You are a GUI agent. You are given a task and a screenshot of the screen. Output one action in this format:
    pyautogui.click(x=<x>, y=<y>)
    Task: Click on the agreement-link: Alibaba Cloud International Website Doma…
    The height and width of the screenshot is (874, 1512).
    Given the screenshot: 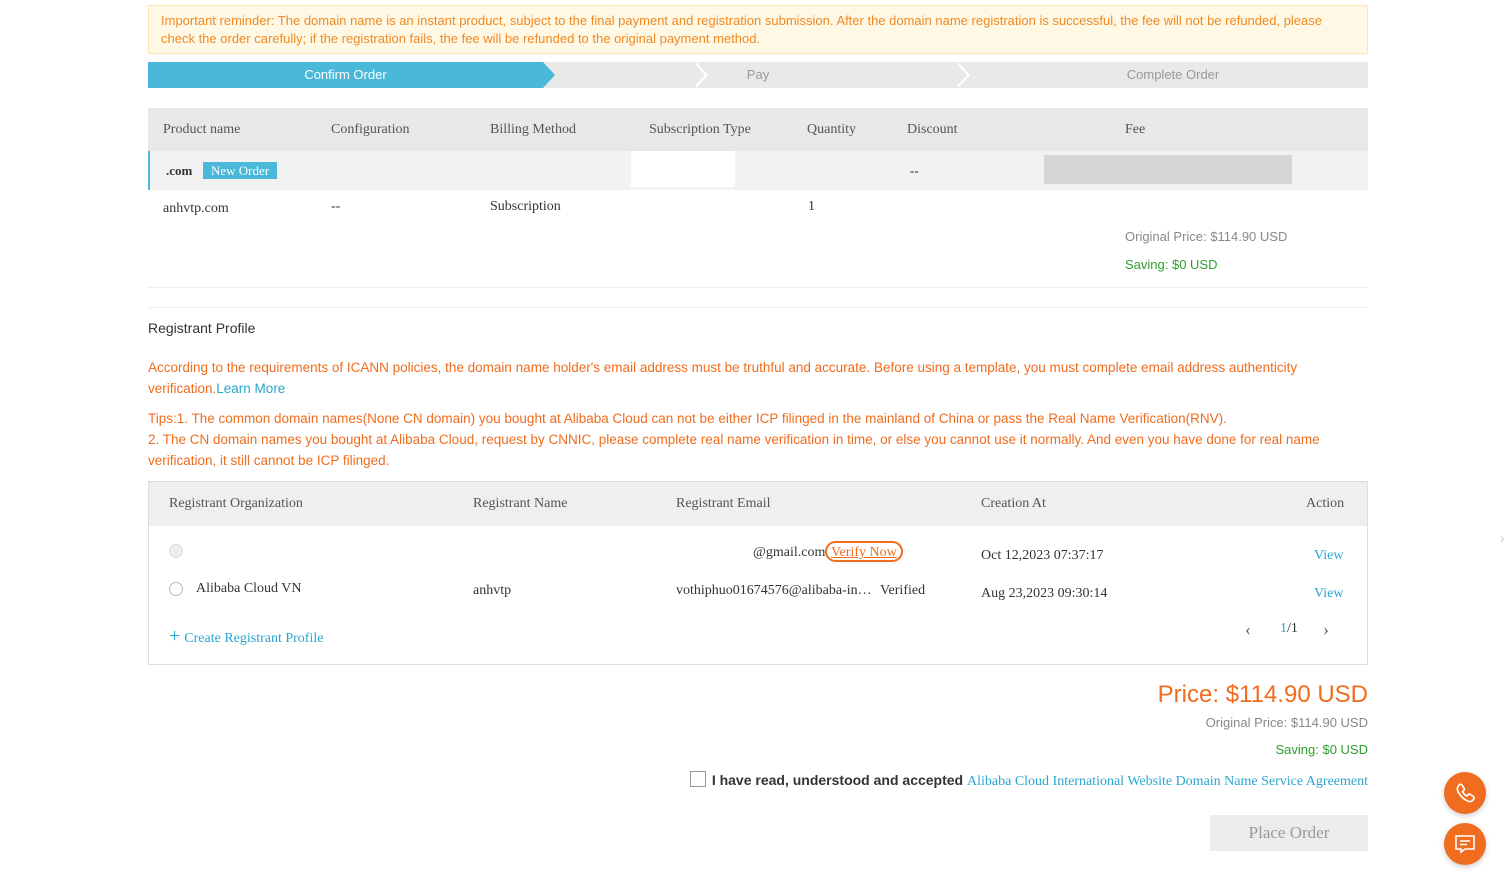 What is the action you would take?
    pyautogui.click(x=1167, y=781)
    